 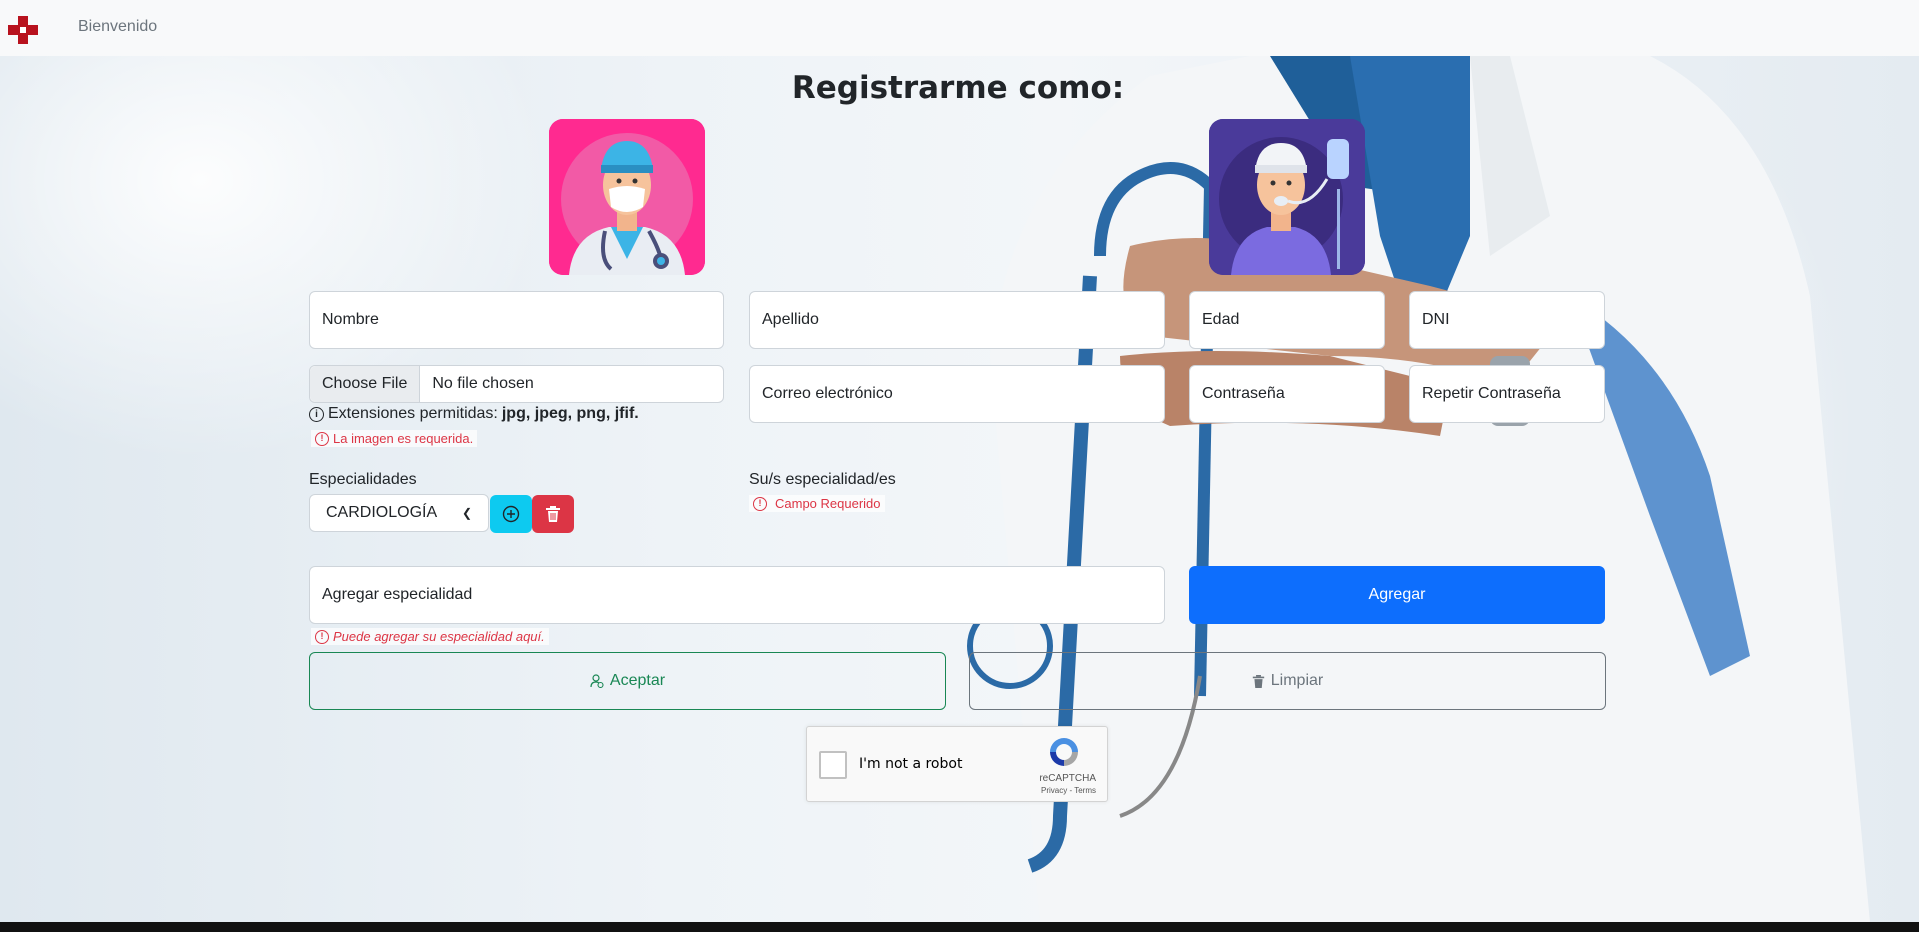 I want to click on navbar: Bienvenido, so click(x=959, y=28).